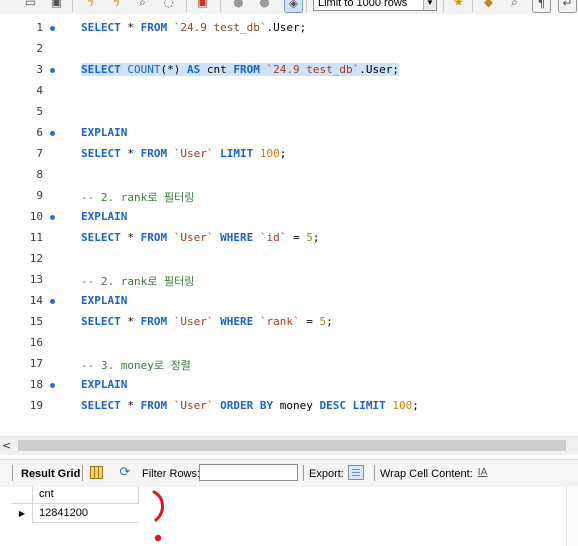  I want to click on code-text: SELECT * FROM `User` WHERE `rank` = 5;, so click(207, 321).